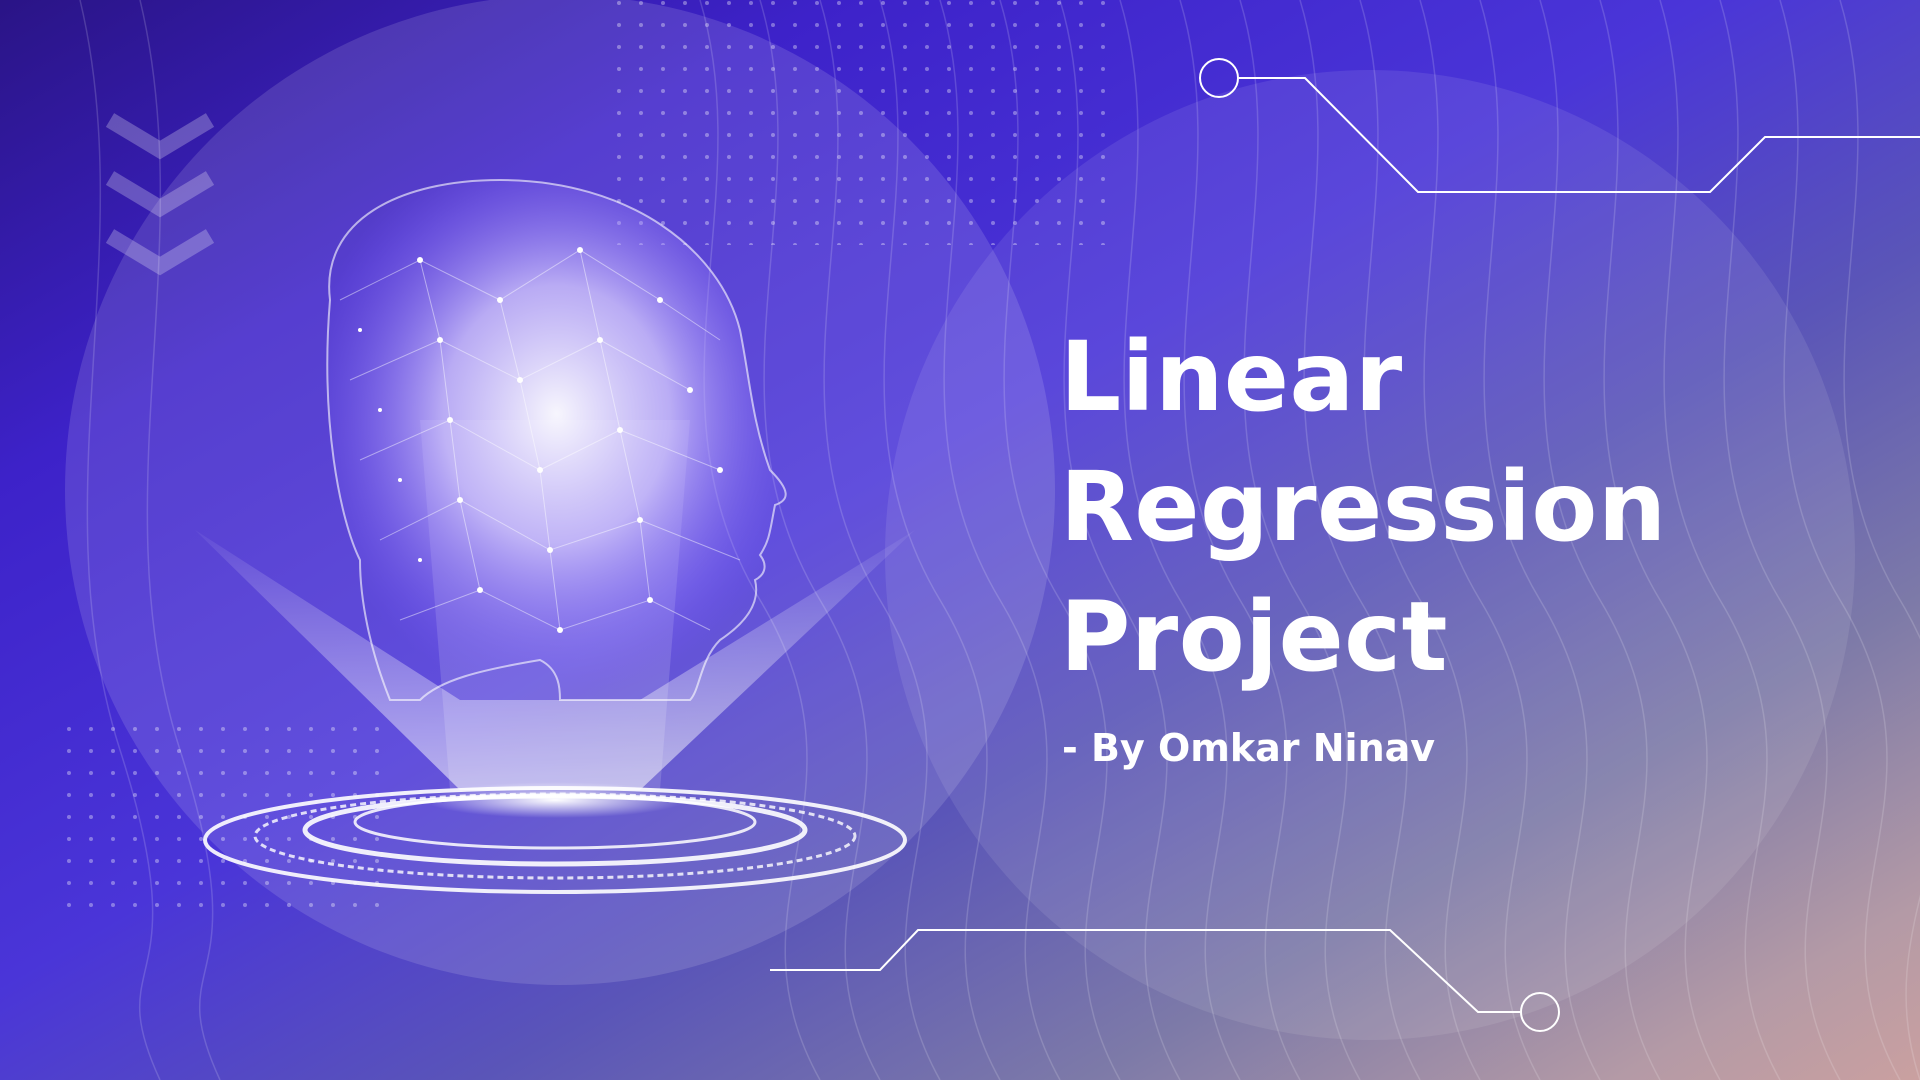 Image resolution: width=1920 pixels, height=1080 pixels. I want to click on dot-grid-bottom-left, so click(215, 825).